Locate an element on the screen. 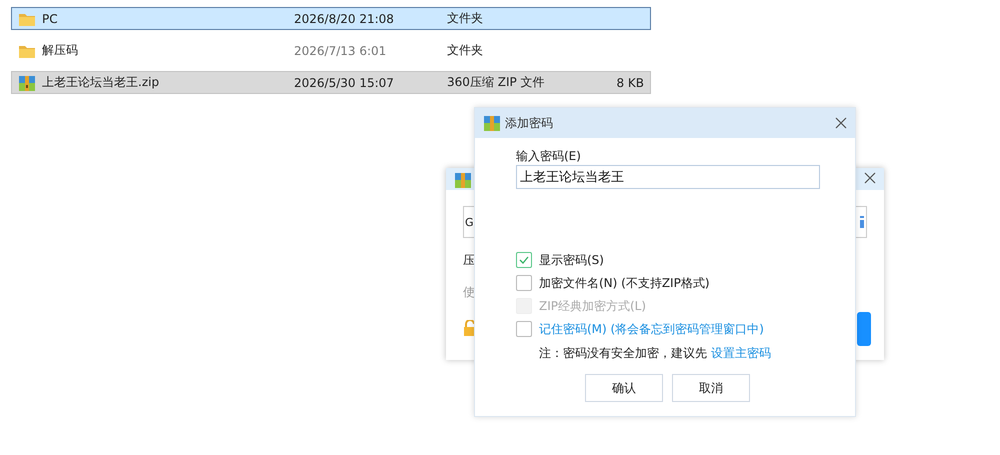 The height and width of the screenshot is (455, 1000). checkbox-label: 记住密码(M) (将会备忘到密码管理窗口中) is located at coordinates (651, 329).